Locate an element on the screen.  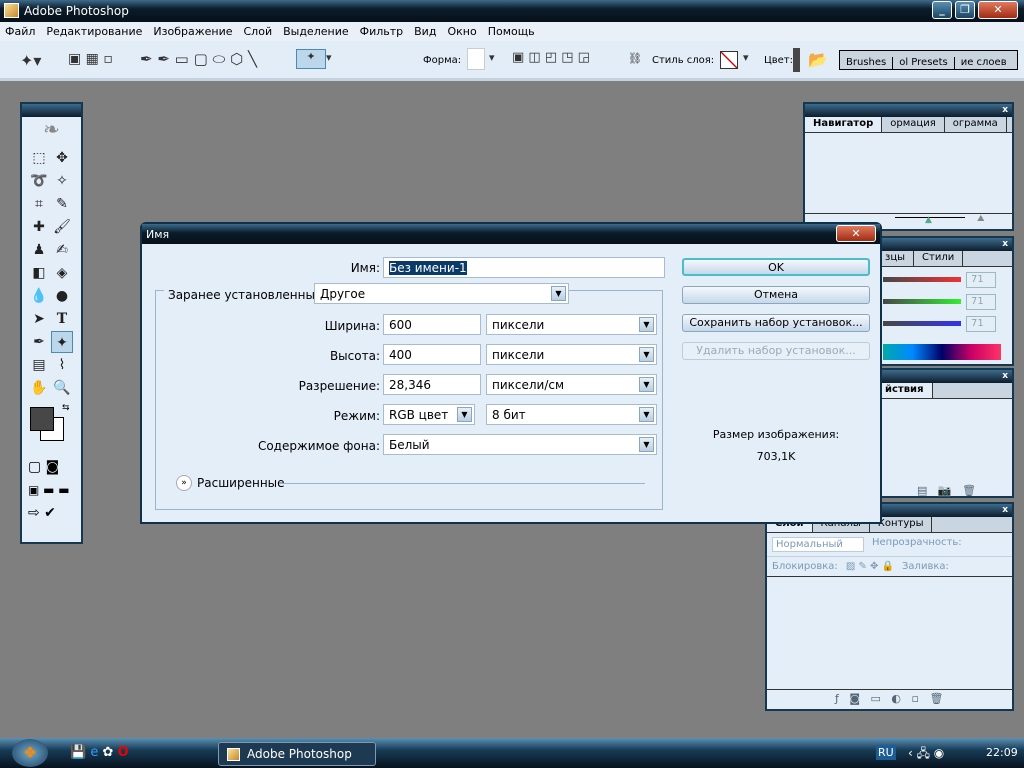
menu-filter: Фильтр is located at coordinates (382, 33).